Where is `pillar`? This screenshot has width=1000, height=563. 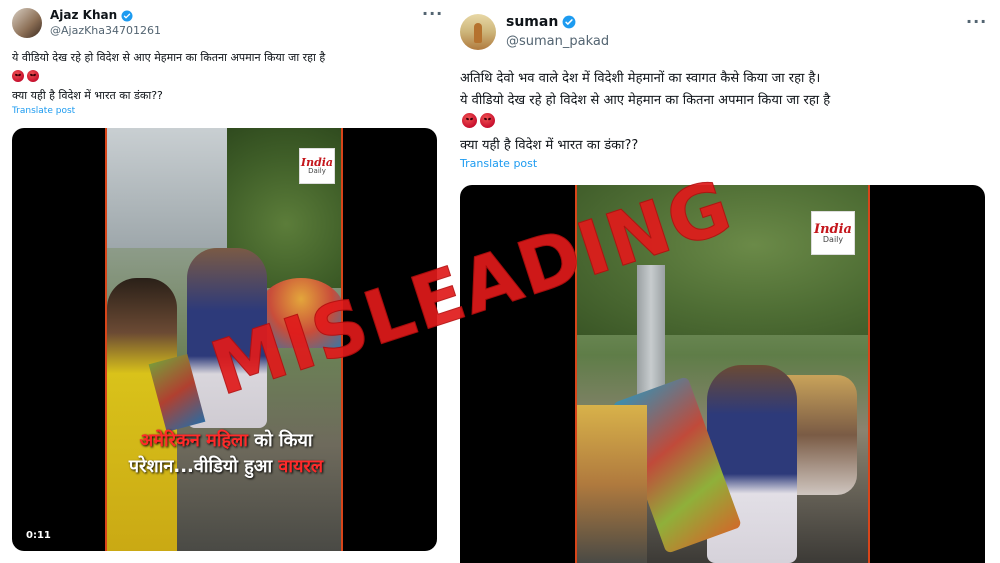
pillar is located at coordinates (651, 335).